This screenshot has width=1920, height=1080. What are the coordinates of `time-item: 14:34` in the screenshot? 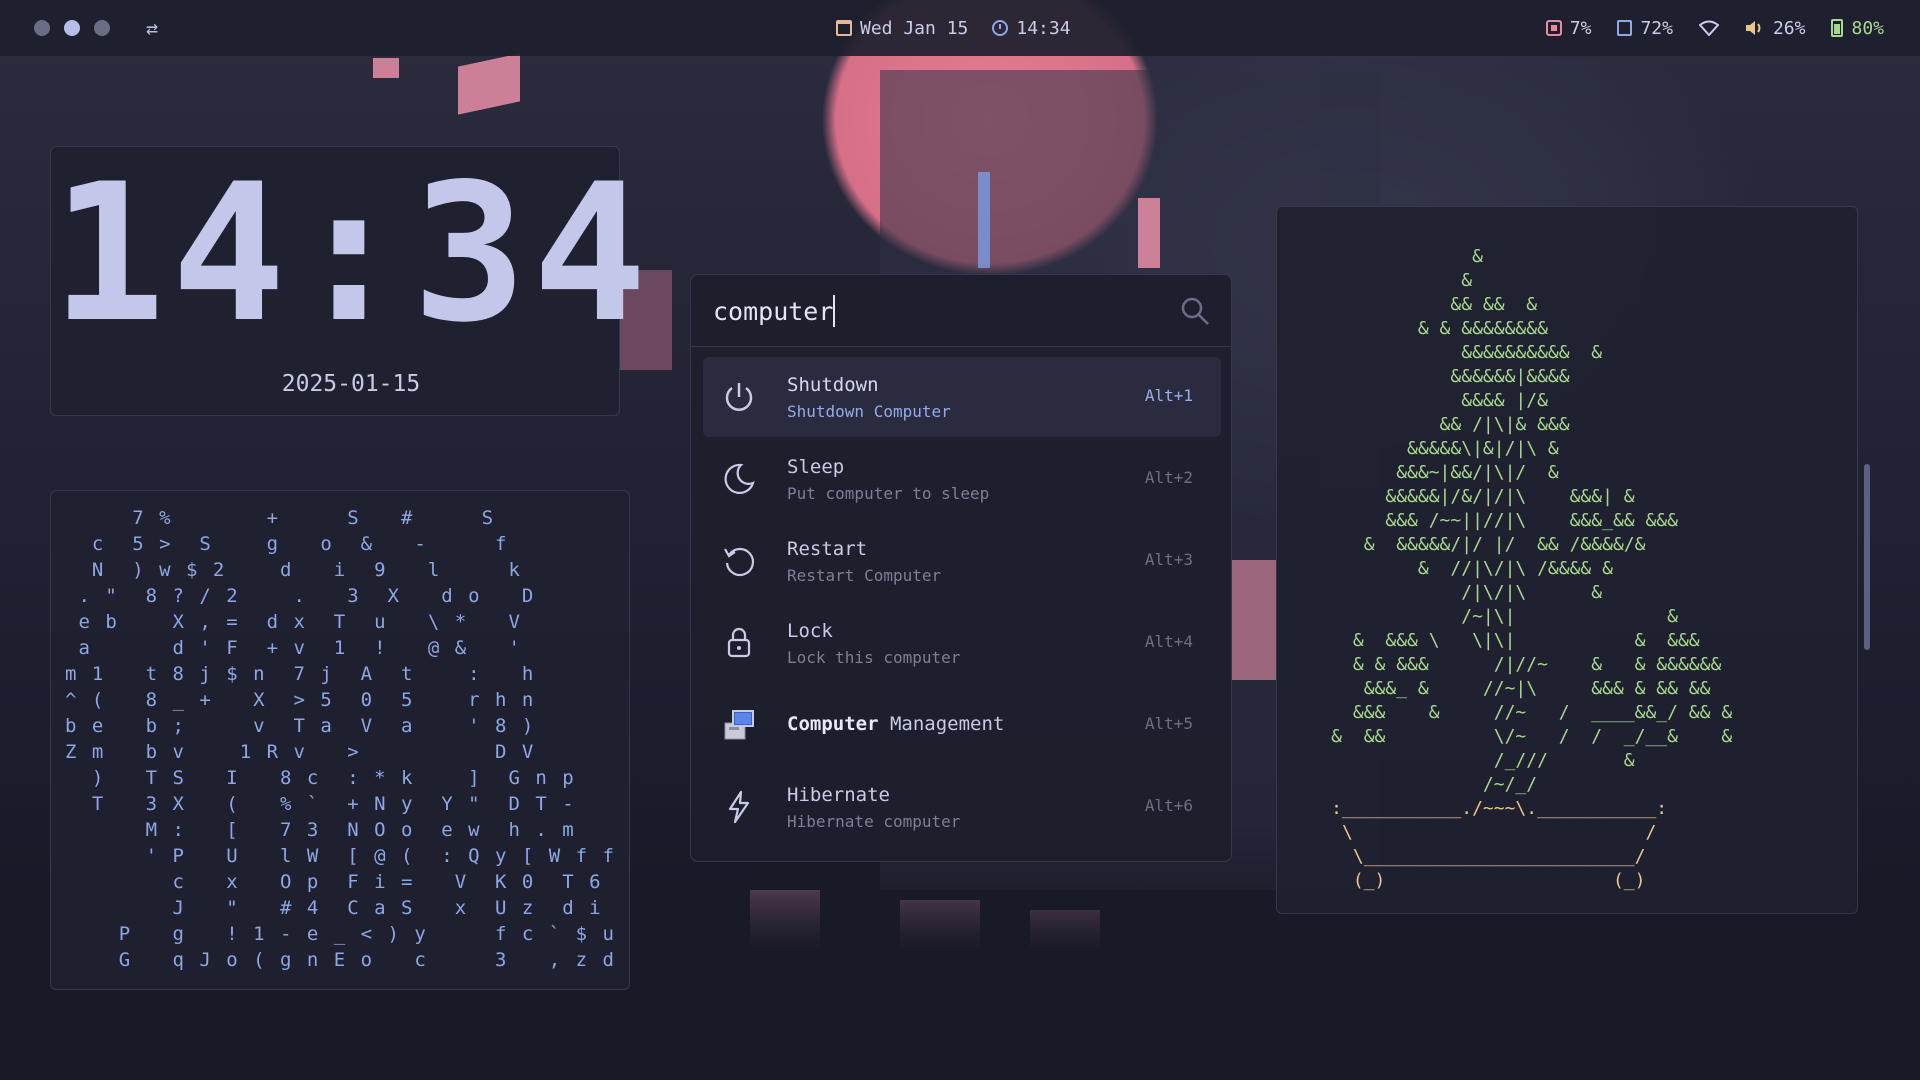 It's located at (1031, 28).